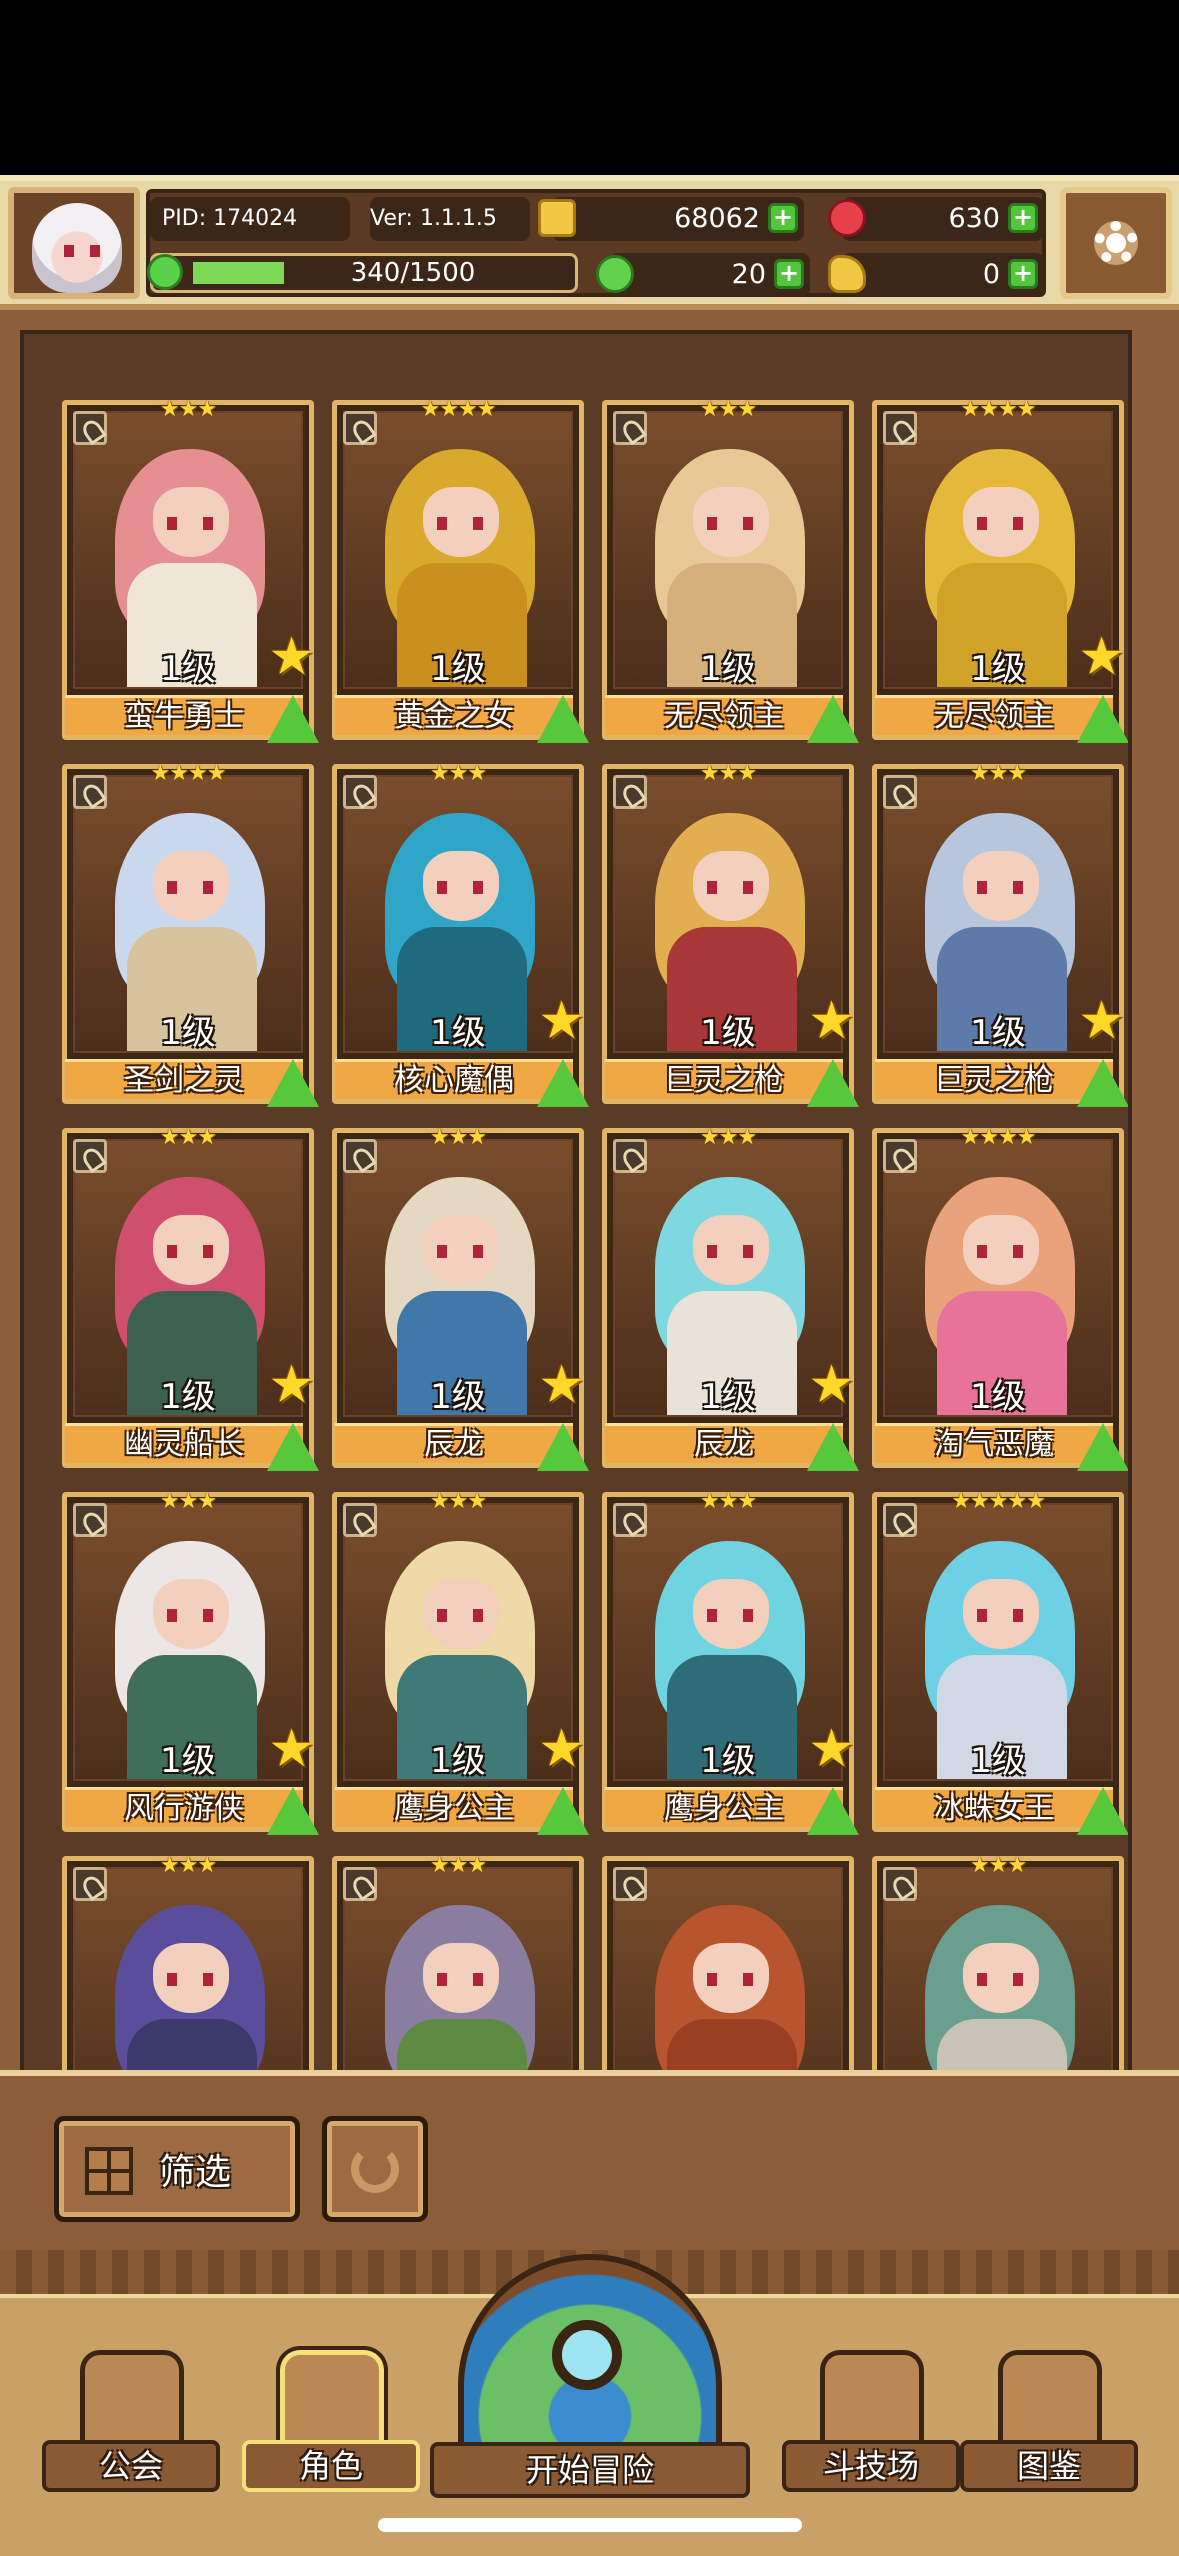 The width and height of the screenshot is (1179, 2556). What do you see at coordinates (1000, 1662) in the screenshot?
I see `character-card: ★★★★★ 1级 冰蛛女王` at bounding box center [1000, 1662].